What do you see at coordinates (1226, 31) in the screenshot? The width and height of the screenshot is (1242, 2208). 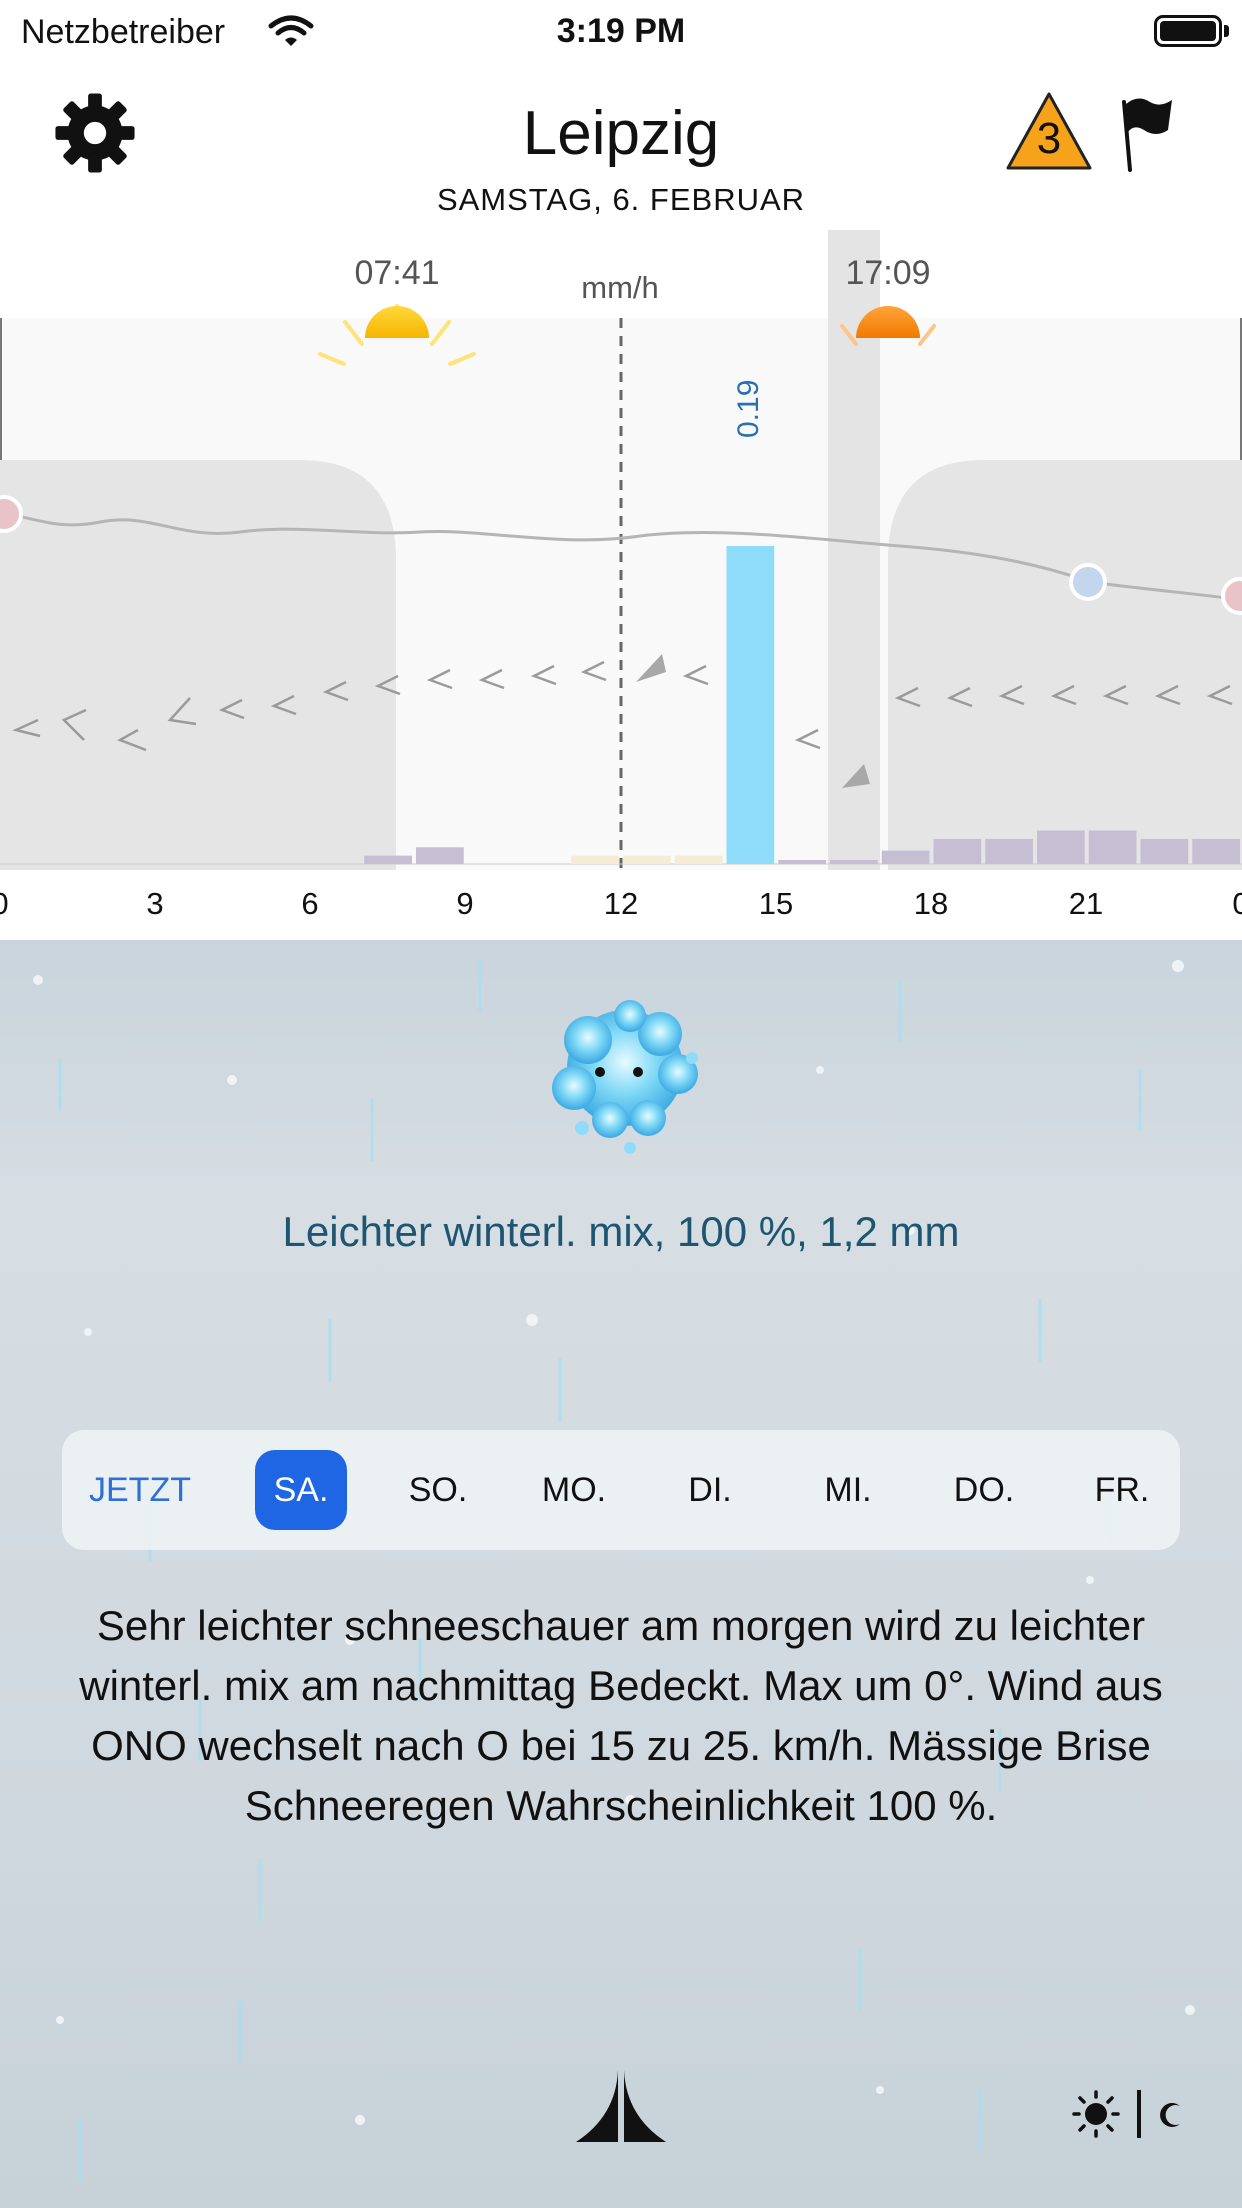 I see `battery-cap` at bounding box center [1226, 31].